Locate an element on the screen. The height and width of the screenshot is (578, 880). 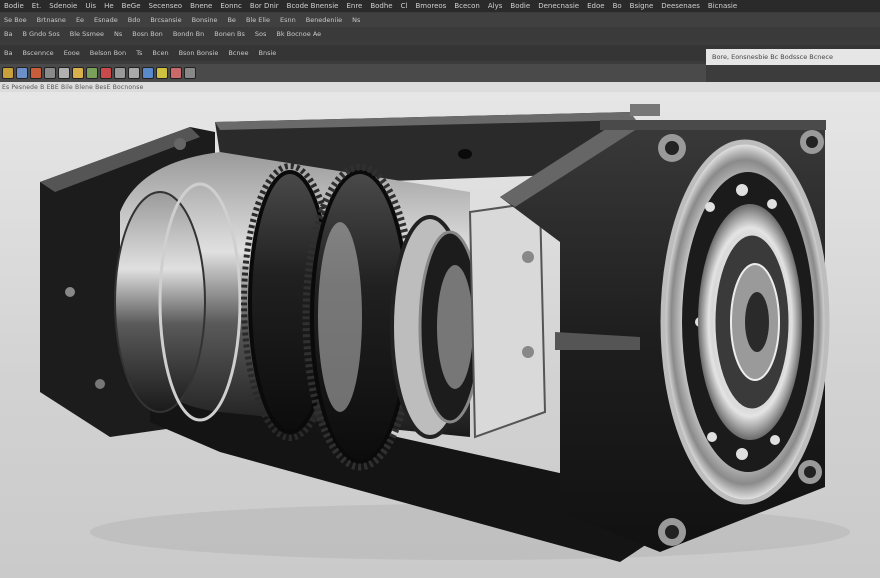
toolbar-row3-item-3: Belson Bon is located at coordinates (108, 53).